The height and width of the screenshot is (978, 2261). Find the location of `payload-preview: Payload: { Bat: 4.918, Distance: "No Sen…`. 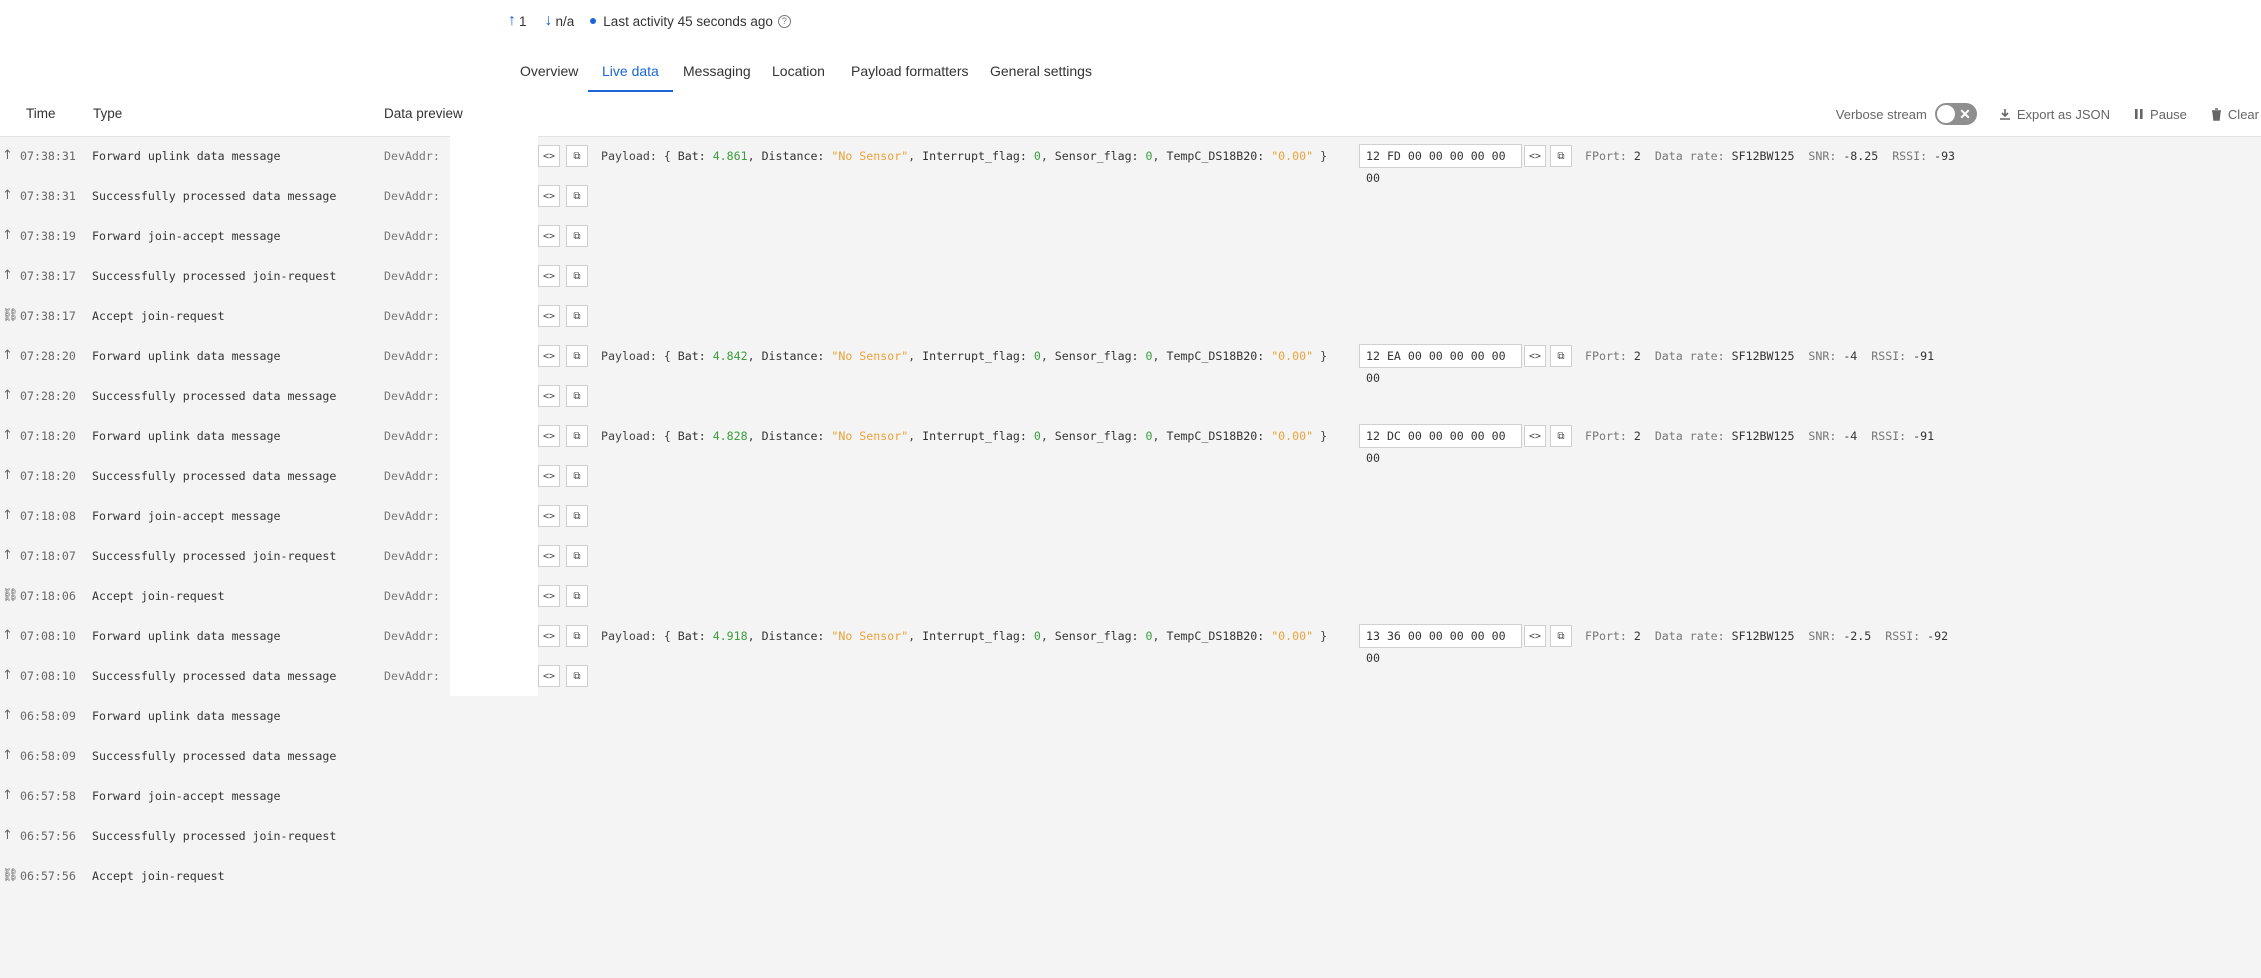

payload-preview: Payload: { Bat: 4.918, Distance: "No Sen… is located at coordinates (964, 636).